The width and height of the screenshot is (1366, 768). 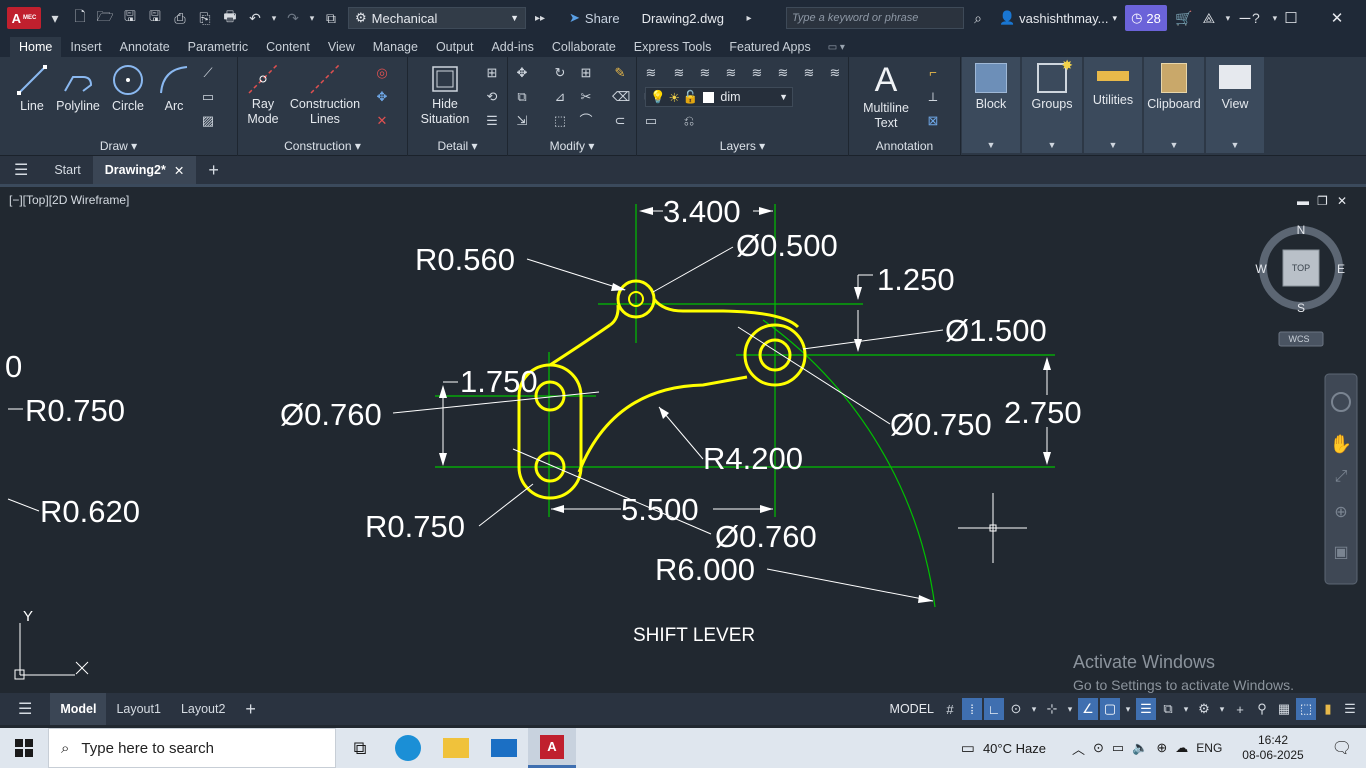 What do you see at coordinates (382, 121) in the screenshot?
I see `delete-construction-icon: ✕` at bounding box center [382, 121].